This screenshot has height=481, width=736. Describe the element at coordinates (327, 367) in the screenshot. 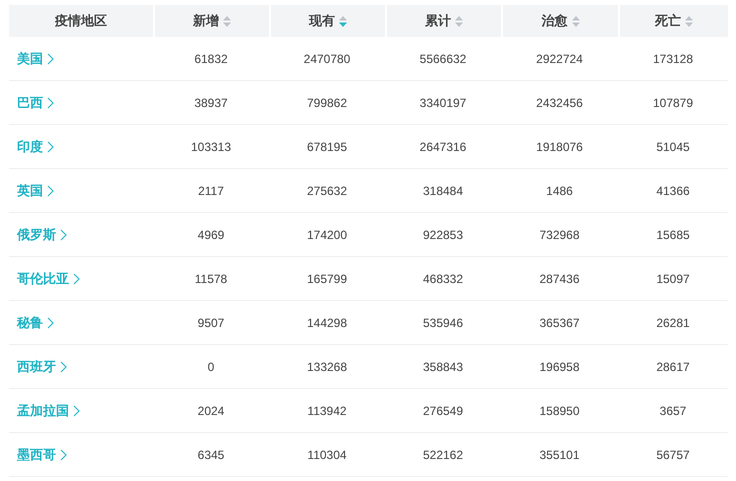

I see `table-cell: 133268` at that location.